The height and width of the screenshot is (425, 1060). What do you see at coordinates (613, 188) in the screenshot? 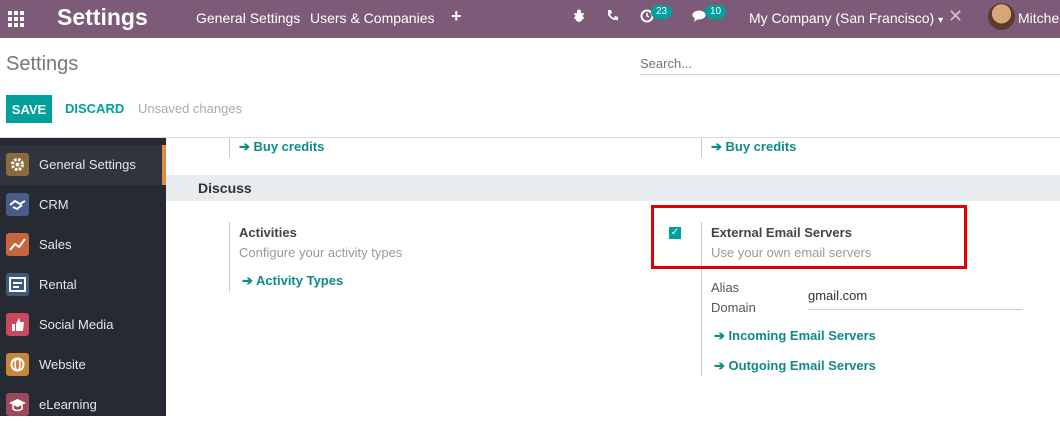
I see `section-header: Discuss` at bounding box center [613, 188].